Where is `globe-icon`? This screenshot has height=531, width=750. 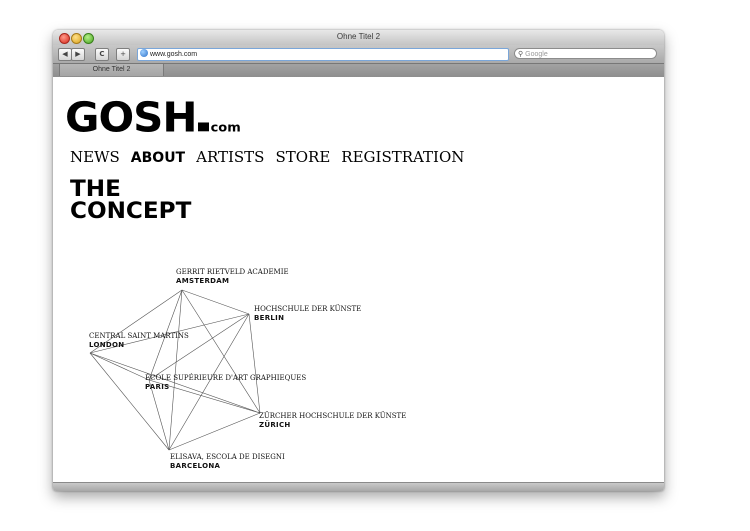 globe-icon is located at coordinates (144, 53).